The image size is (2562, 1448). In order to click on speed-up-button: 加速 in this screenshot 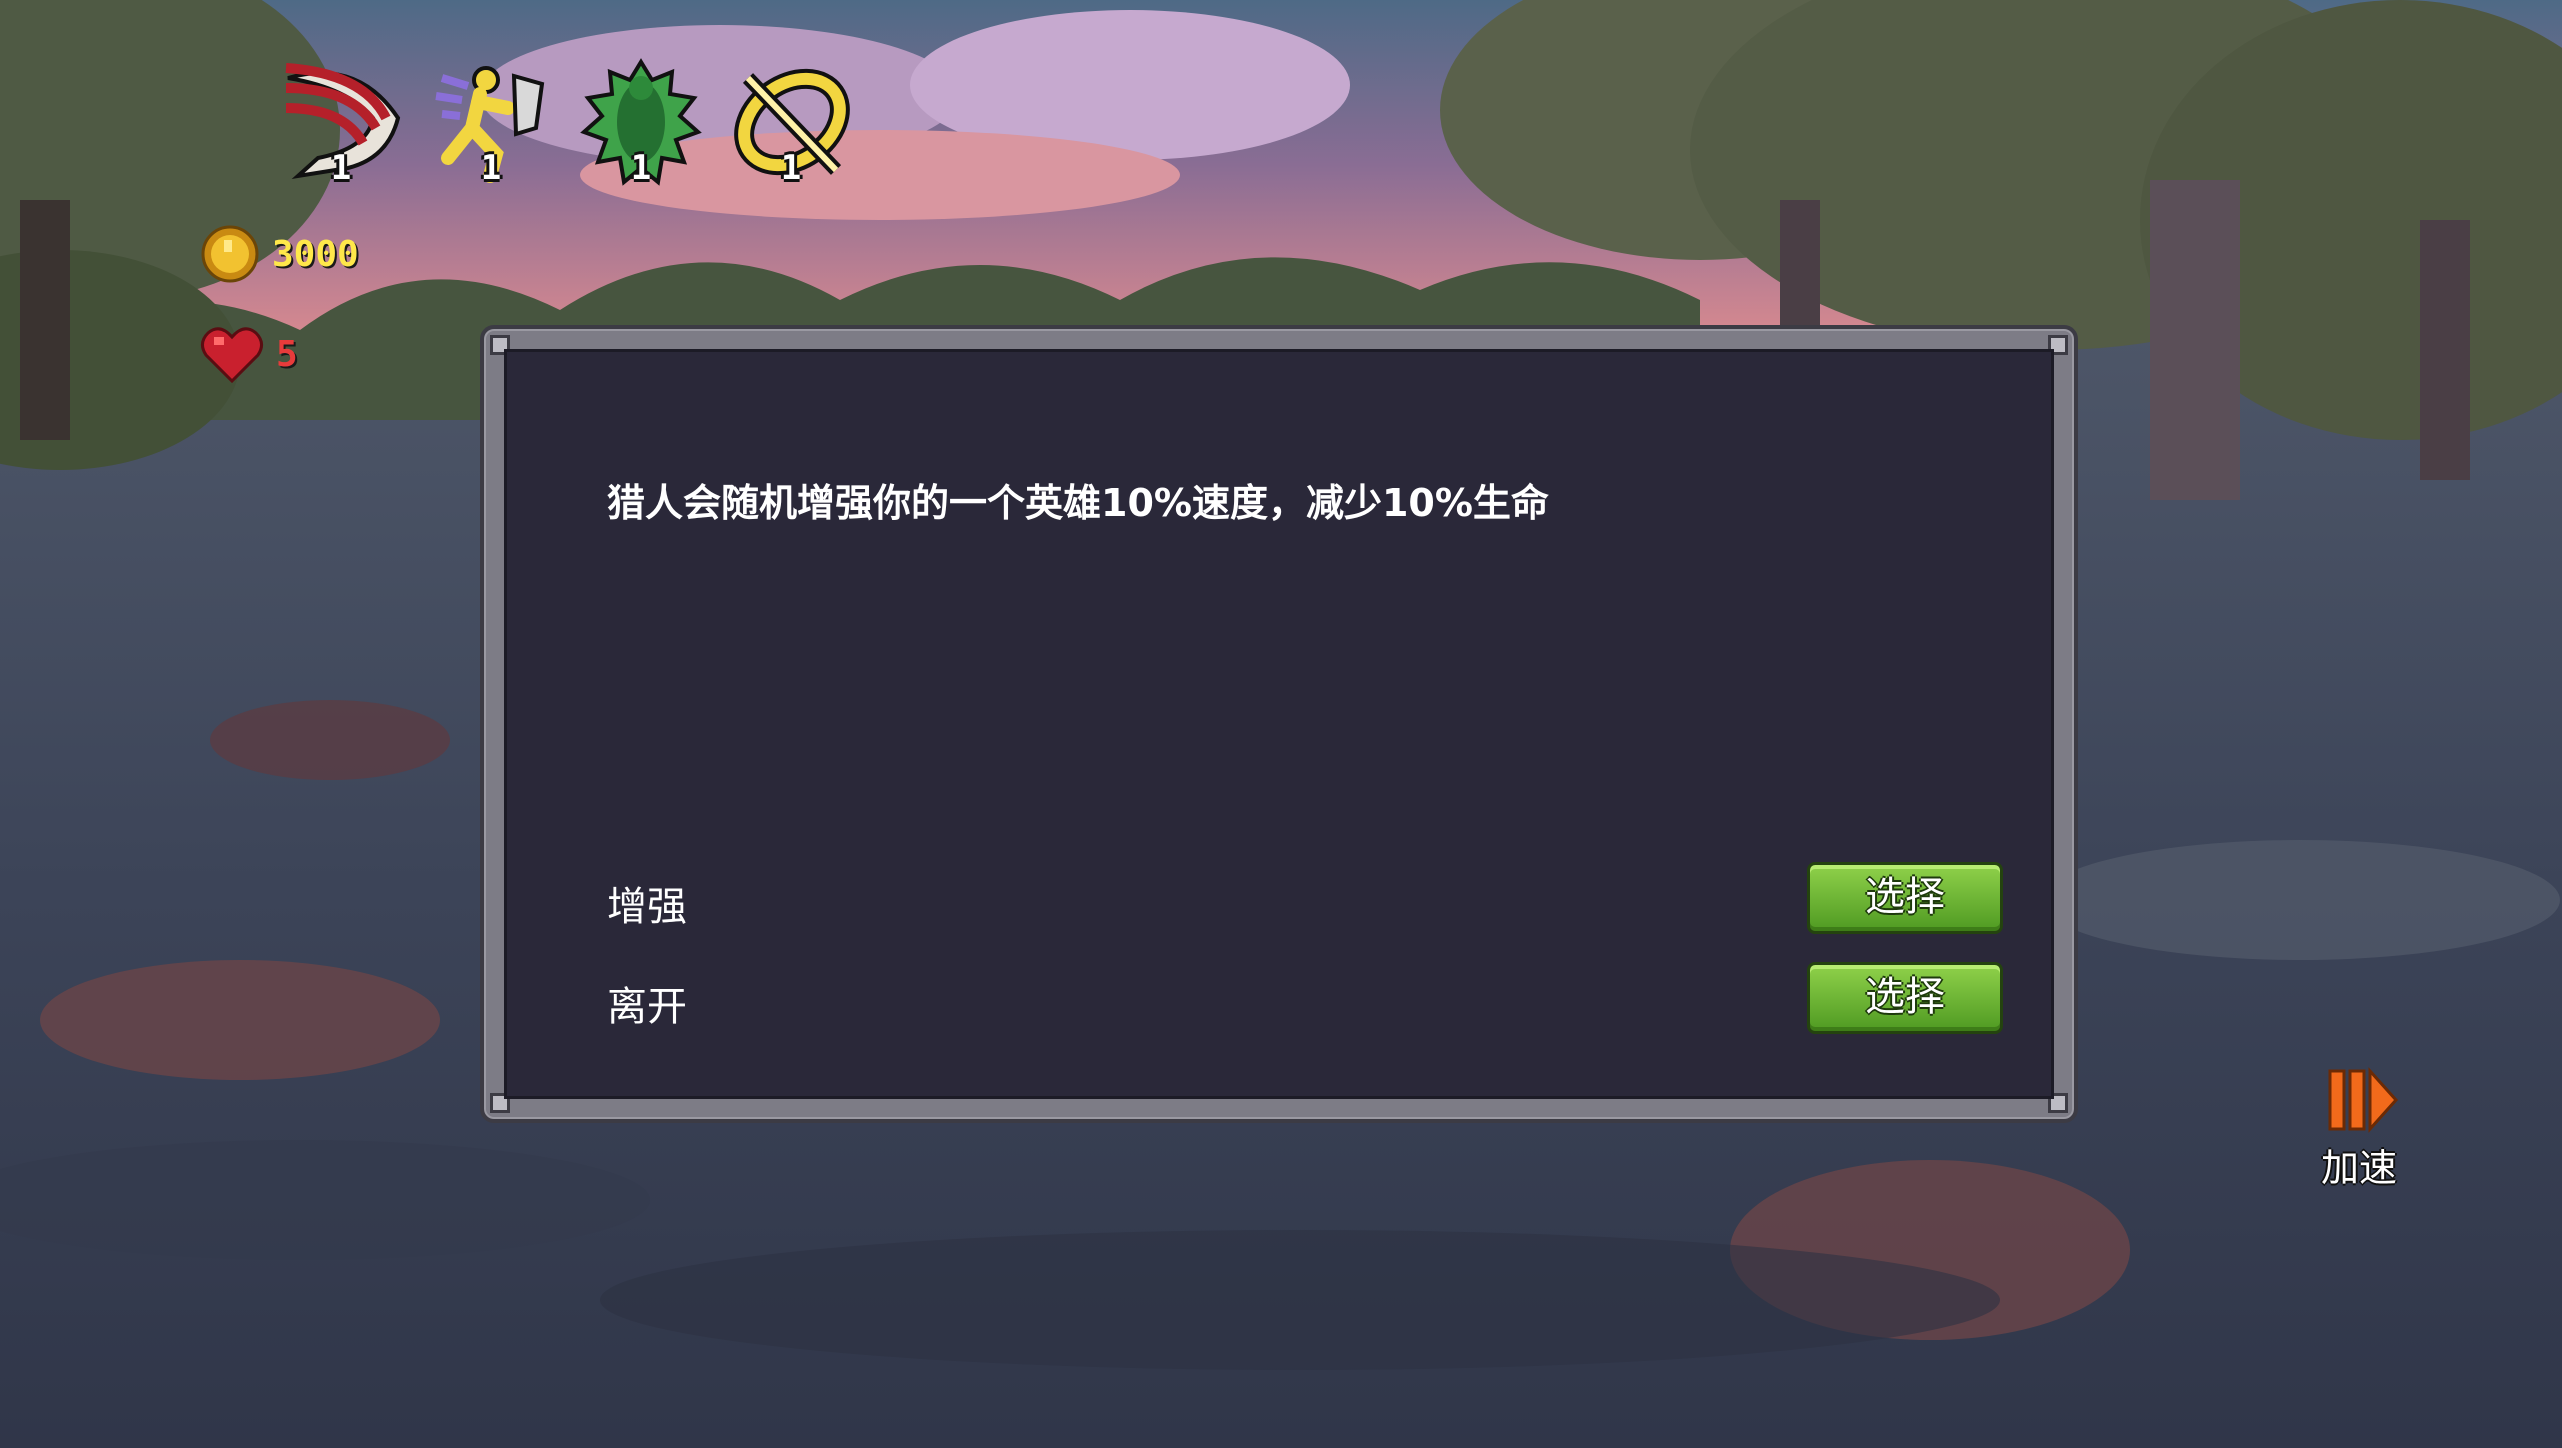, I will do `click(2359, 1130)`.